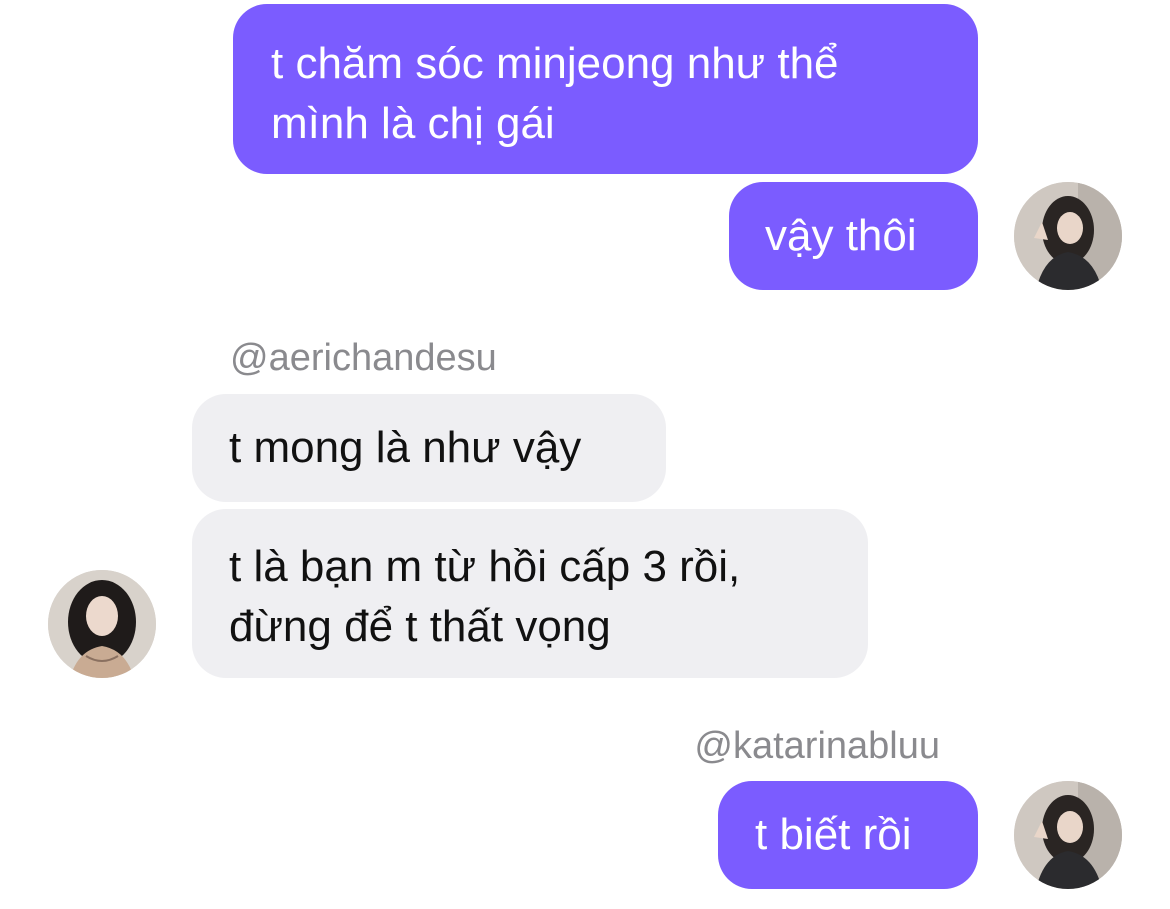 This screenshot has height=909, width=1170. What do you see at coordinates (429, 448) in the screenshot?
I see `message-bubble-incoming: t mong là như vậy` at bounding box center [429, 448].